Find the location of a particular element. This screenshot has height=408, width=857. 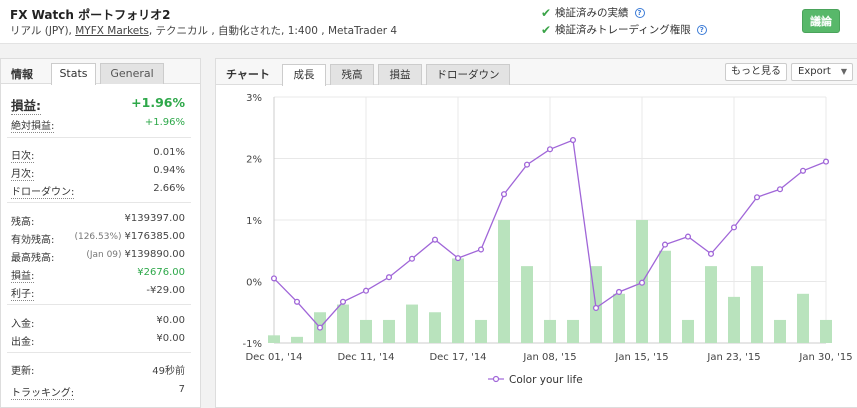

x-tick-label: Dec 11, '14 is located at coordinates (365, 357).